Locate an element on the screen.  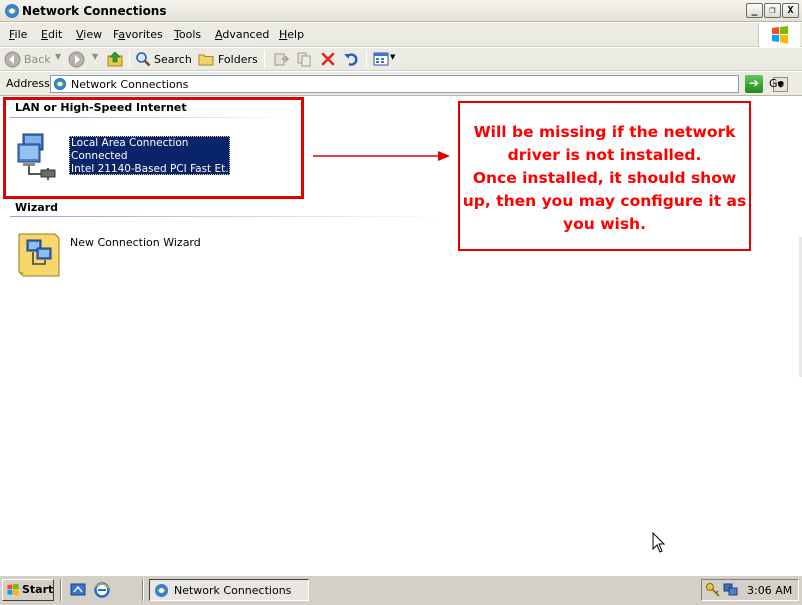
annotation-line: Once installed, it should show is located at coordinates (604, 178).